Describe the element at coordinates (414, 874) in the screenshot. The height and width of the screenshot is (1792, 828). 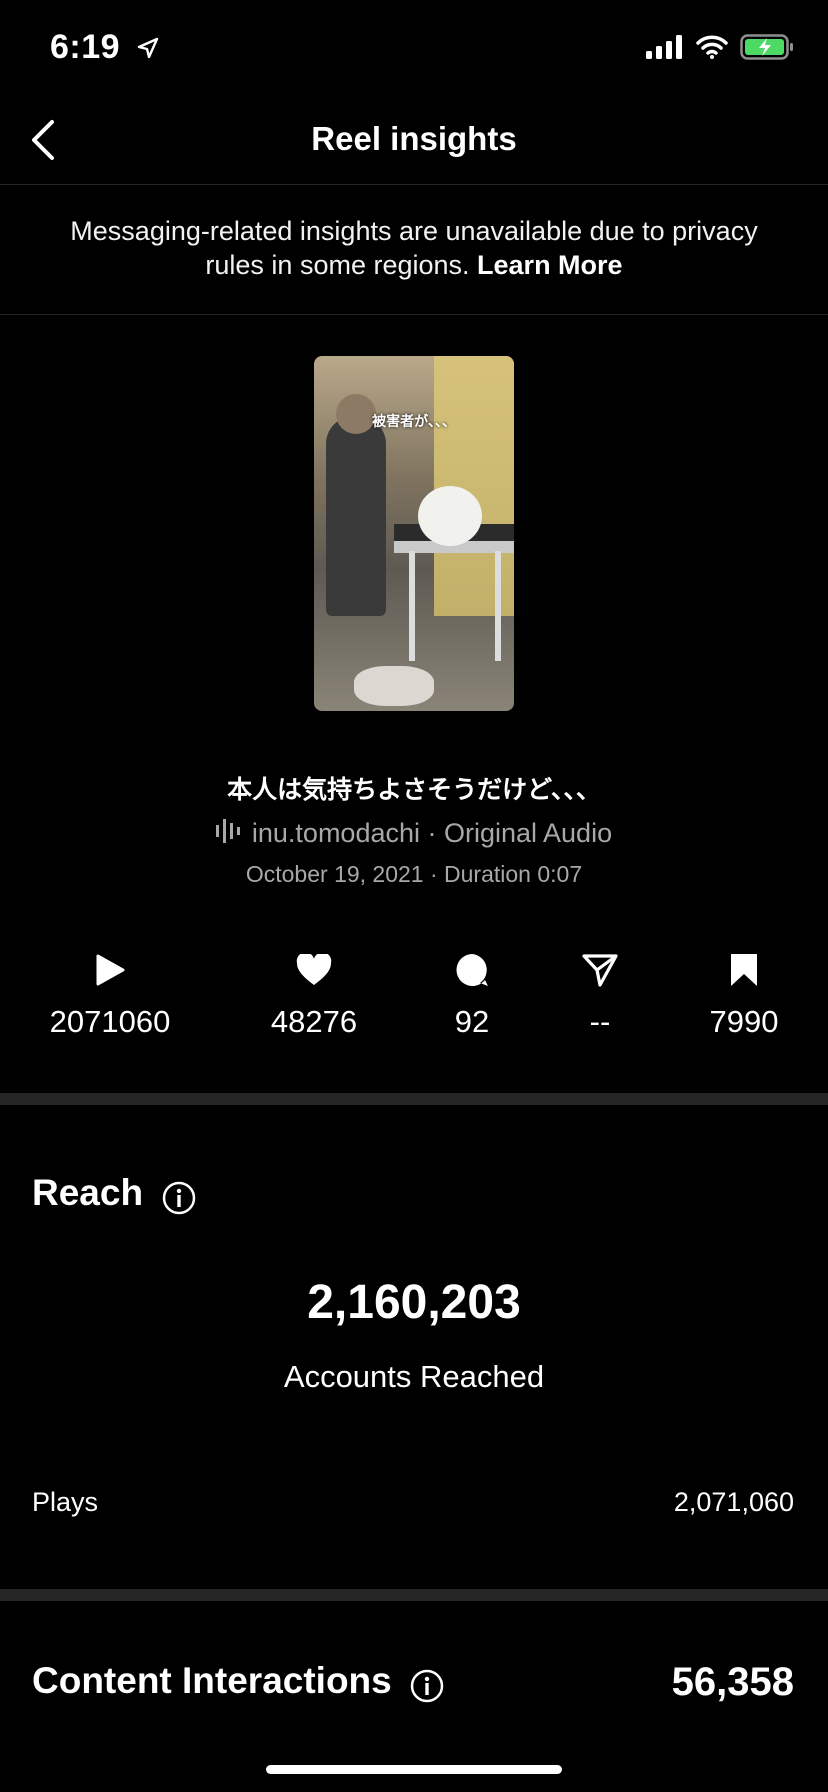
I see `date-duration: October 19, 2021 · Duration 0:07` at that location.